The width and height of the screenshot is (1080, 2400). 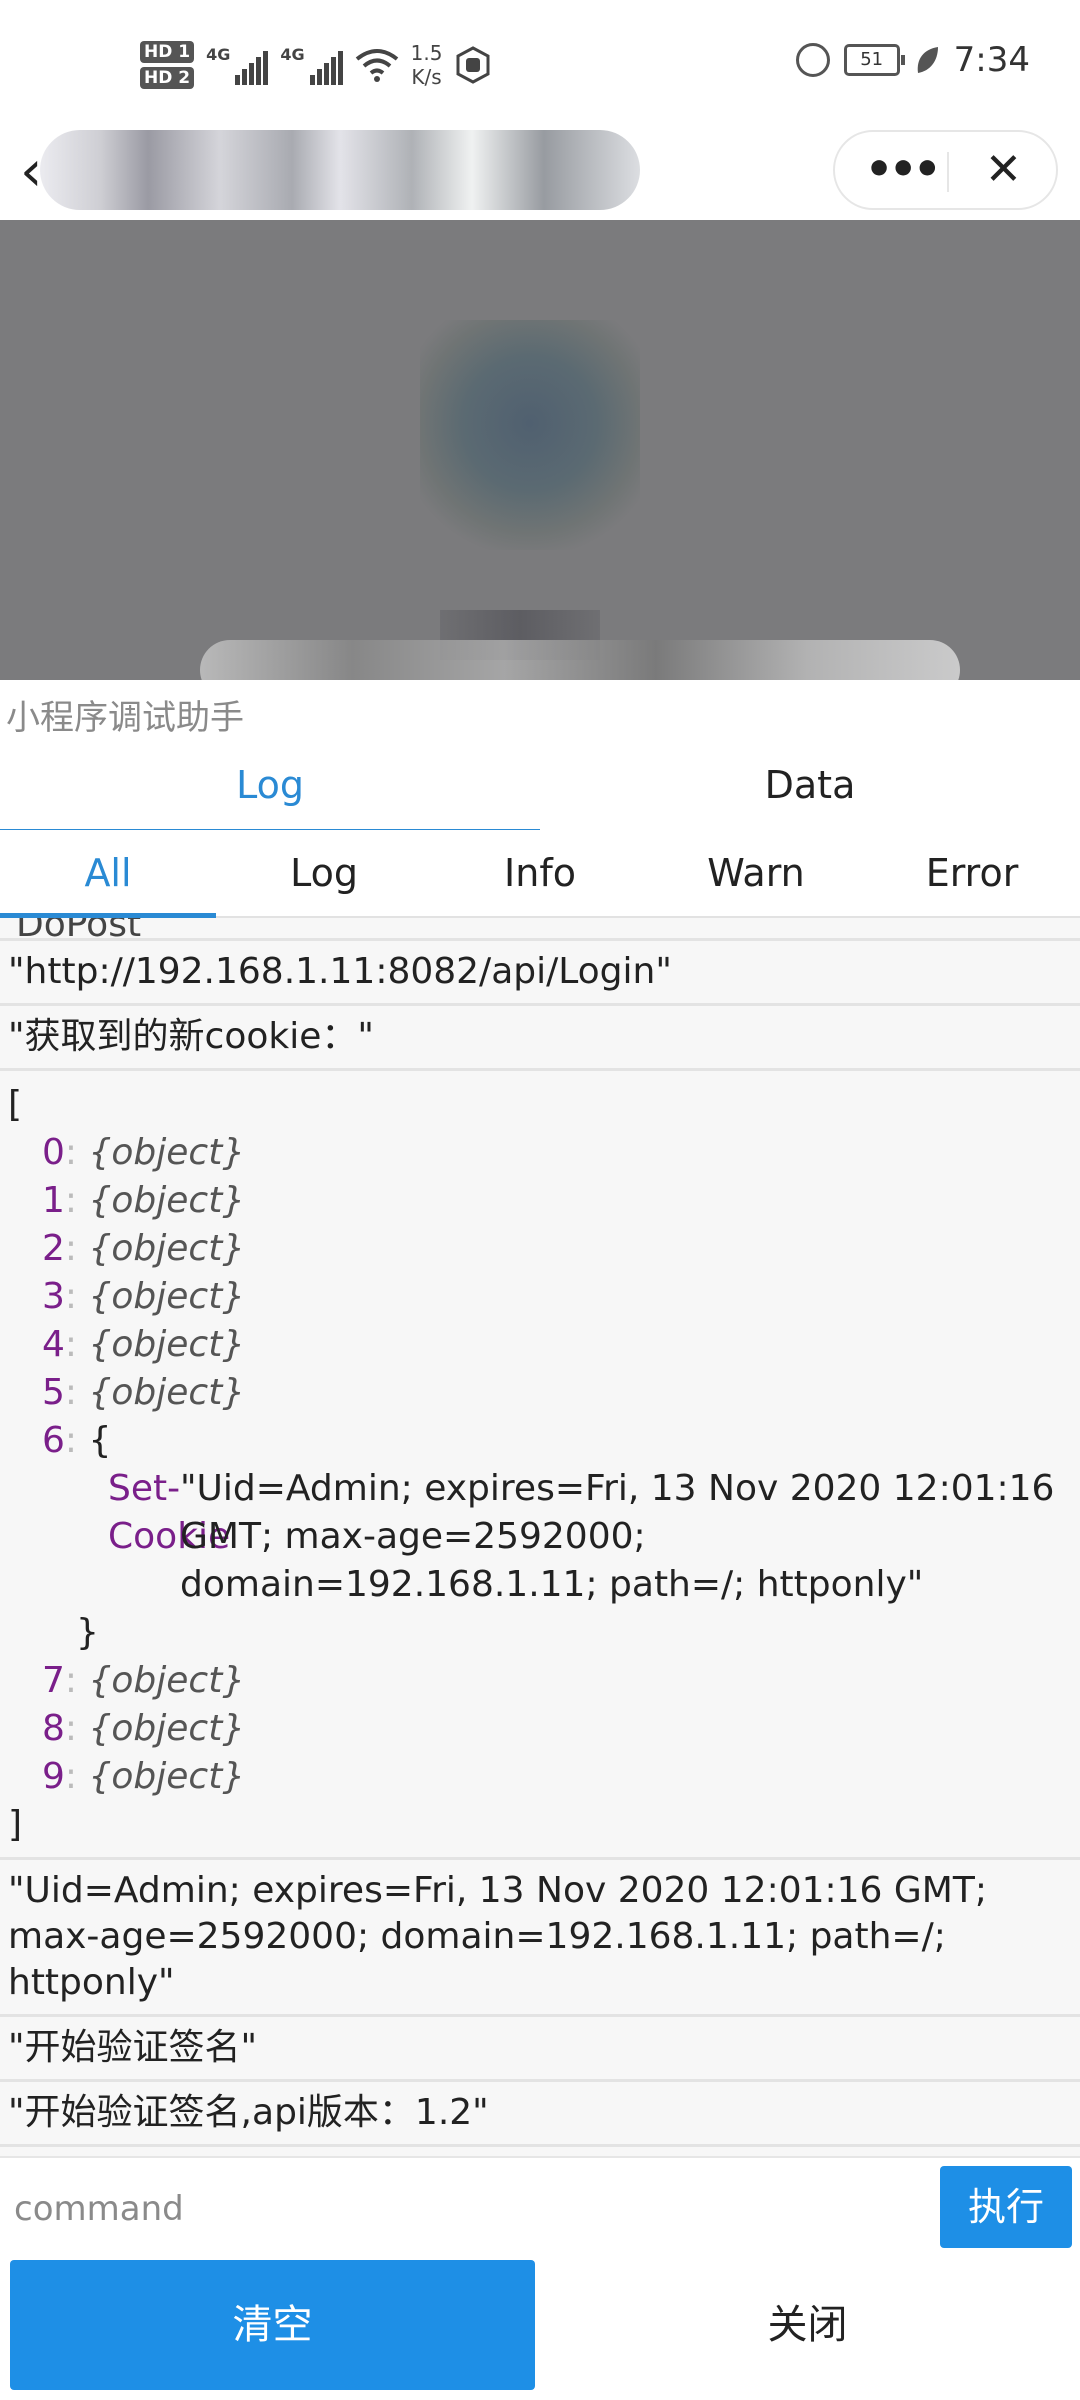 I want to click on network-speed: 1.5 K/s, so click(x=427, y=65).